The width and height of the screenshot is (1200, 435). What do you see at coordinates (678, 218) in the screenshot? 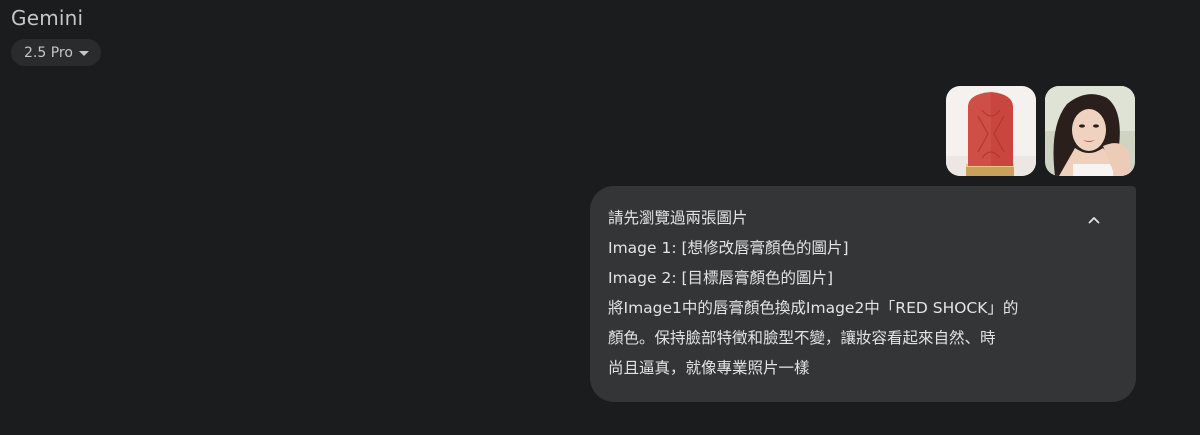
I see `message-line: 請先瀏覽過兩張圖片` at bounding box center [678, 218].